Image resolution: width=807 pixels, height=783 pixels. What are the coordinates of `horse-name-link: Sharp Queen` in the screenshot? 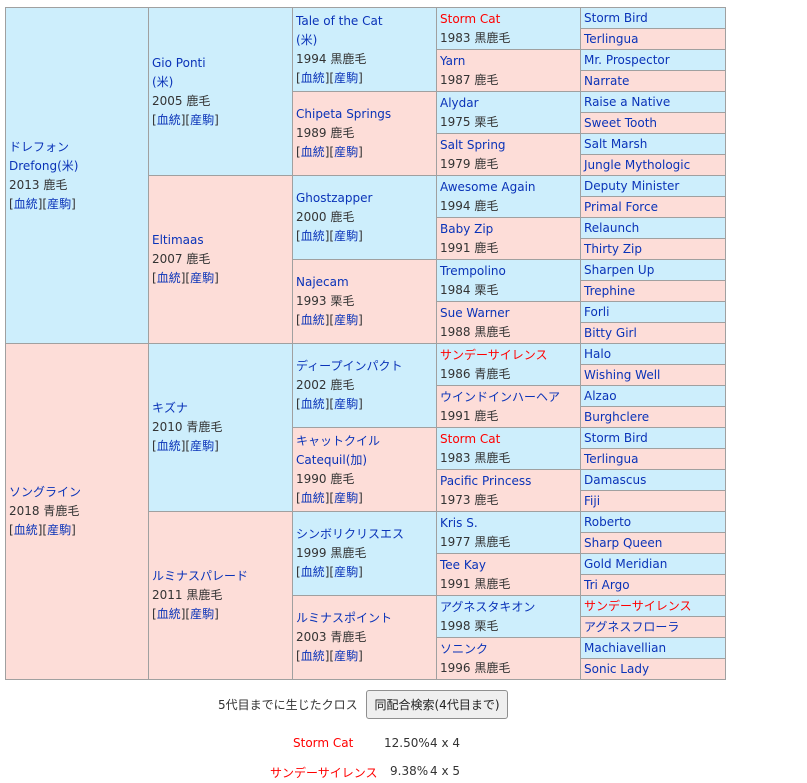 It's located at (623, 543).